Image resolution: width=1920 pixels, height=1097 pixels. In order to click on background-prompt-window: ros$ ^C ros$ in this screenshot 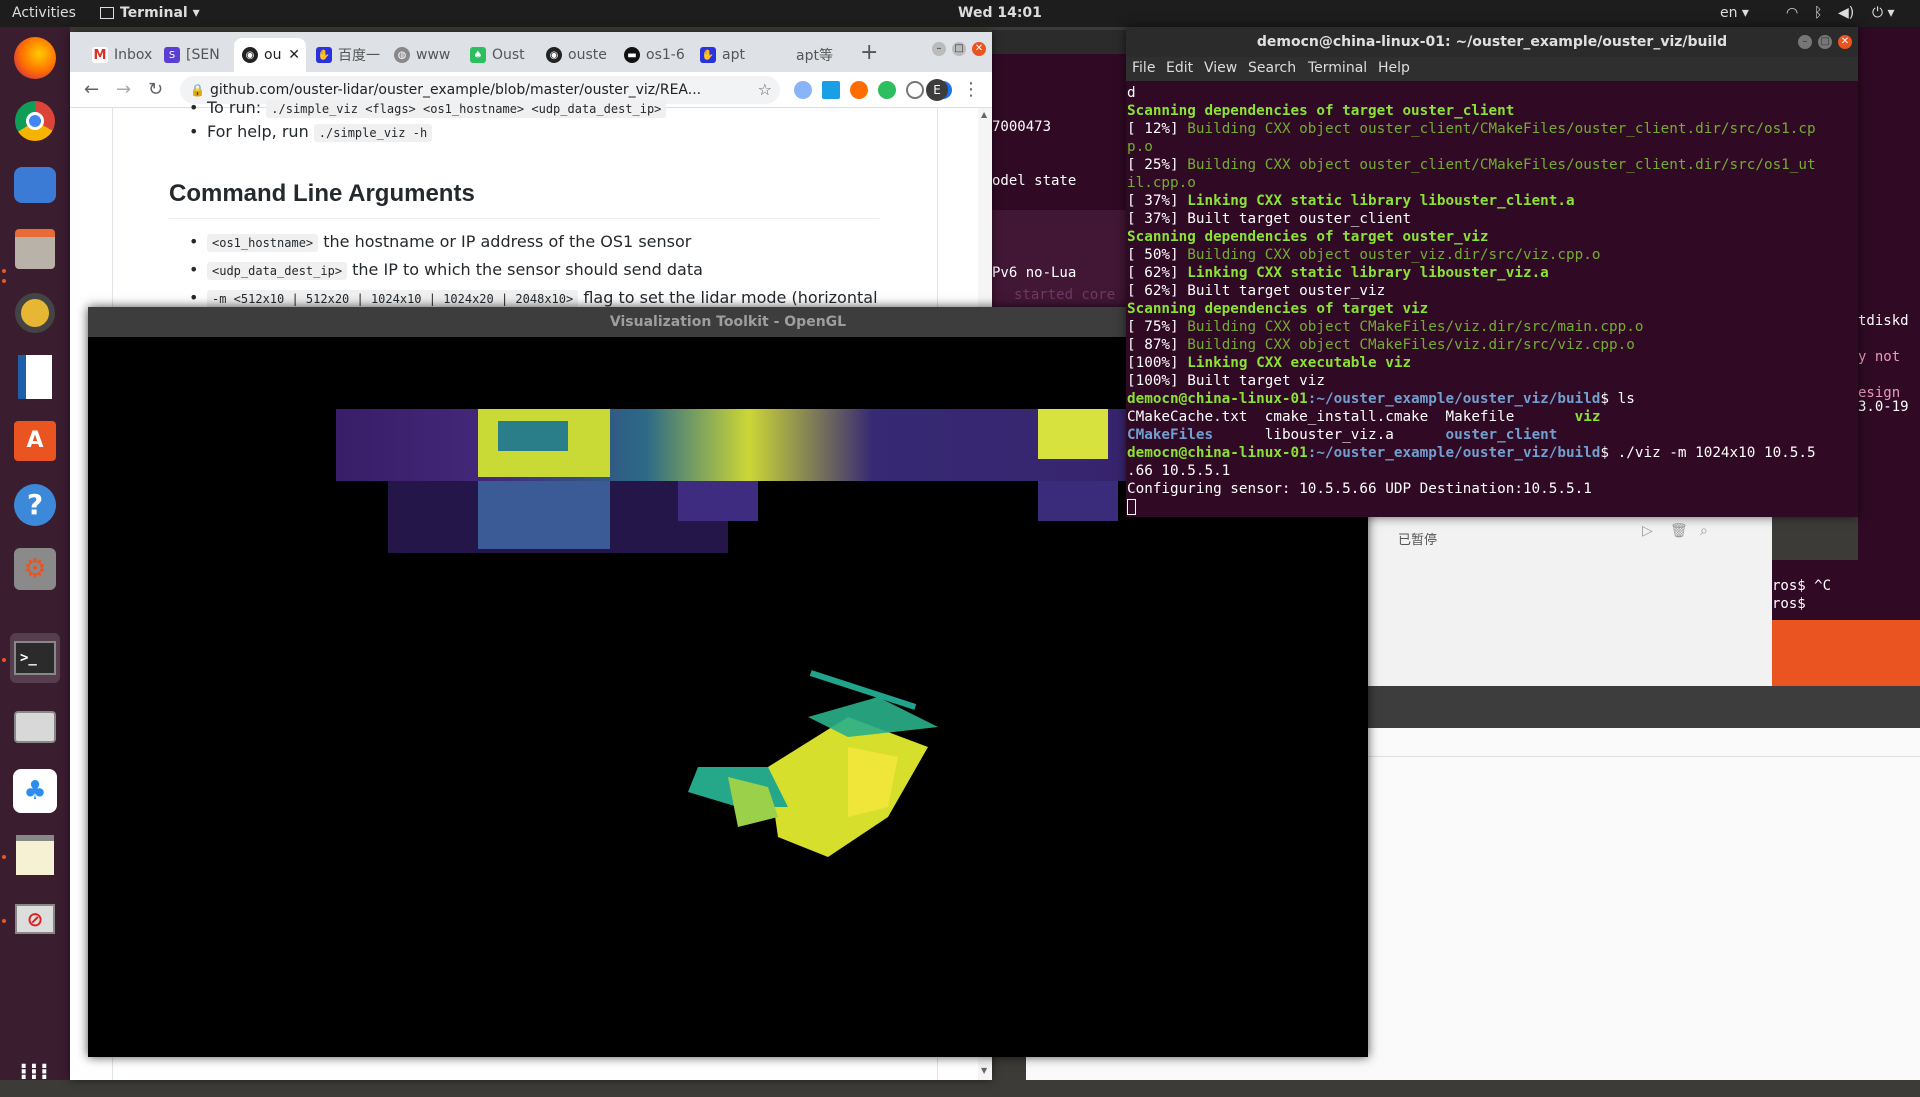, I will do `click(1846, 590)`.